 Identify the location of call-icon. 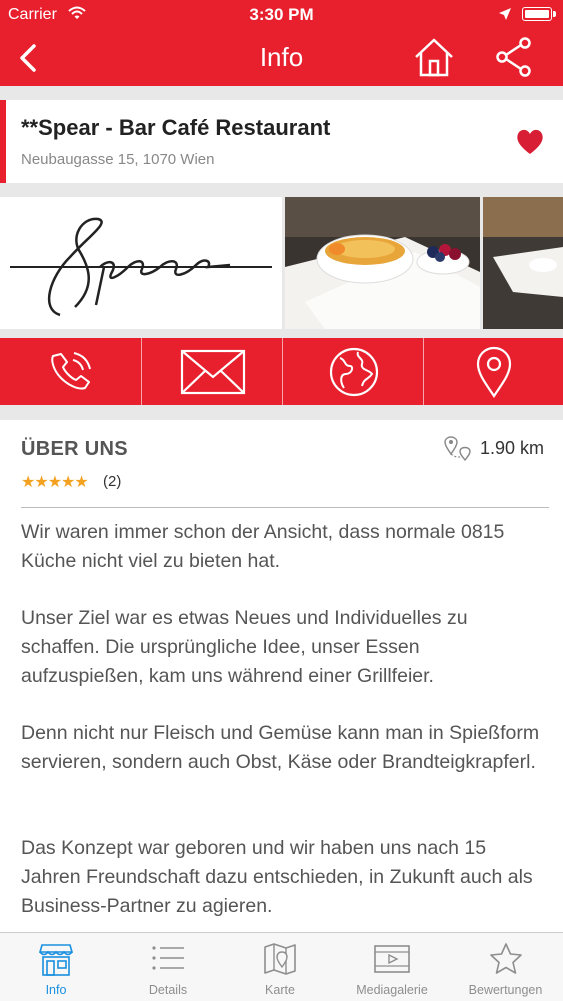
(70, 370).